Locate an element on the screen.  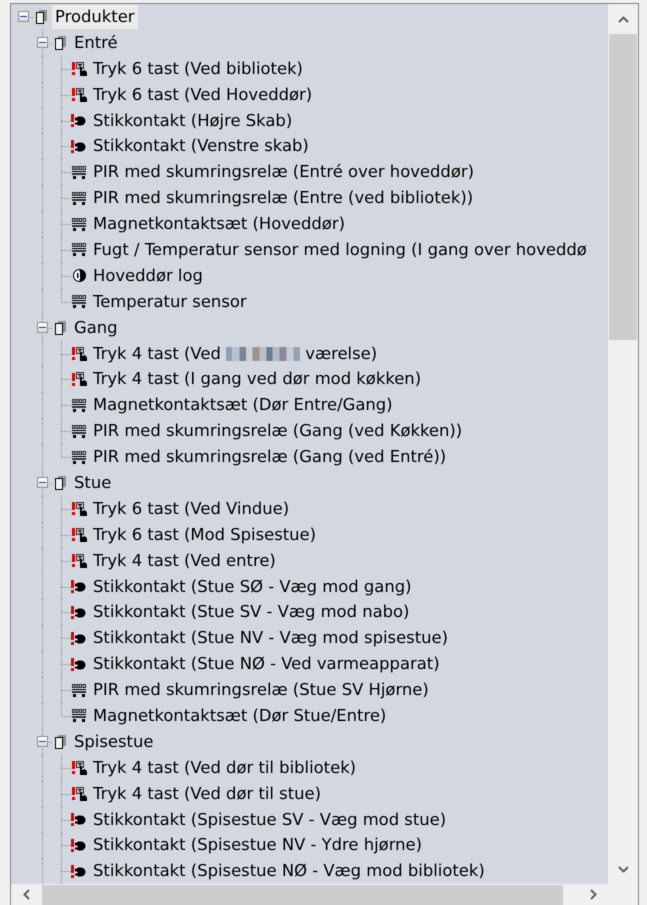
tree-item: Produkter is located at coordinates (95, 16).